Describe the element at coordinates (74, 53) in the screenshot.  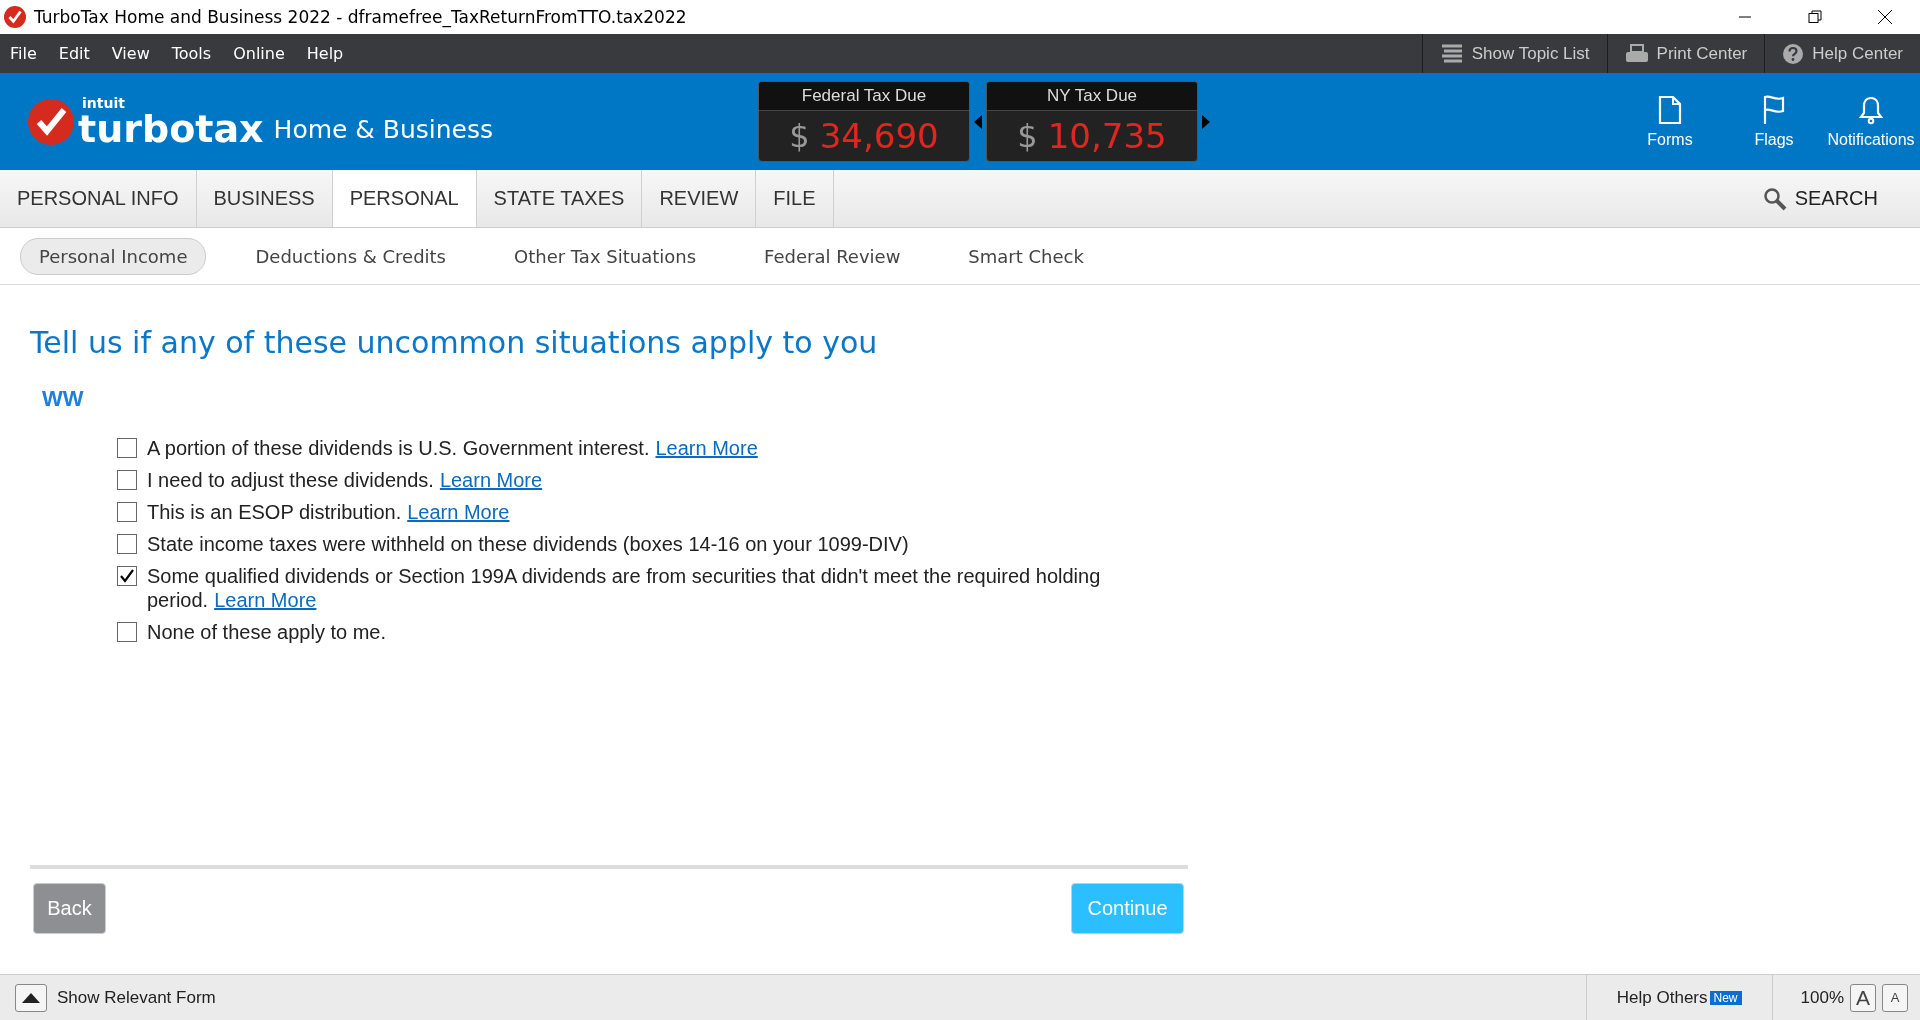
I see `menu-item: Edit` at that location.